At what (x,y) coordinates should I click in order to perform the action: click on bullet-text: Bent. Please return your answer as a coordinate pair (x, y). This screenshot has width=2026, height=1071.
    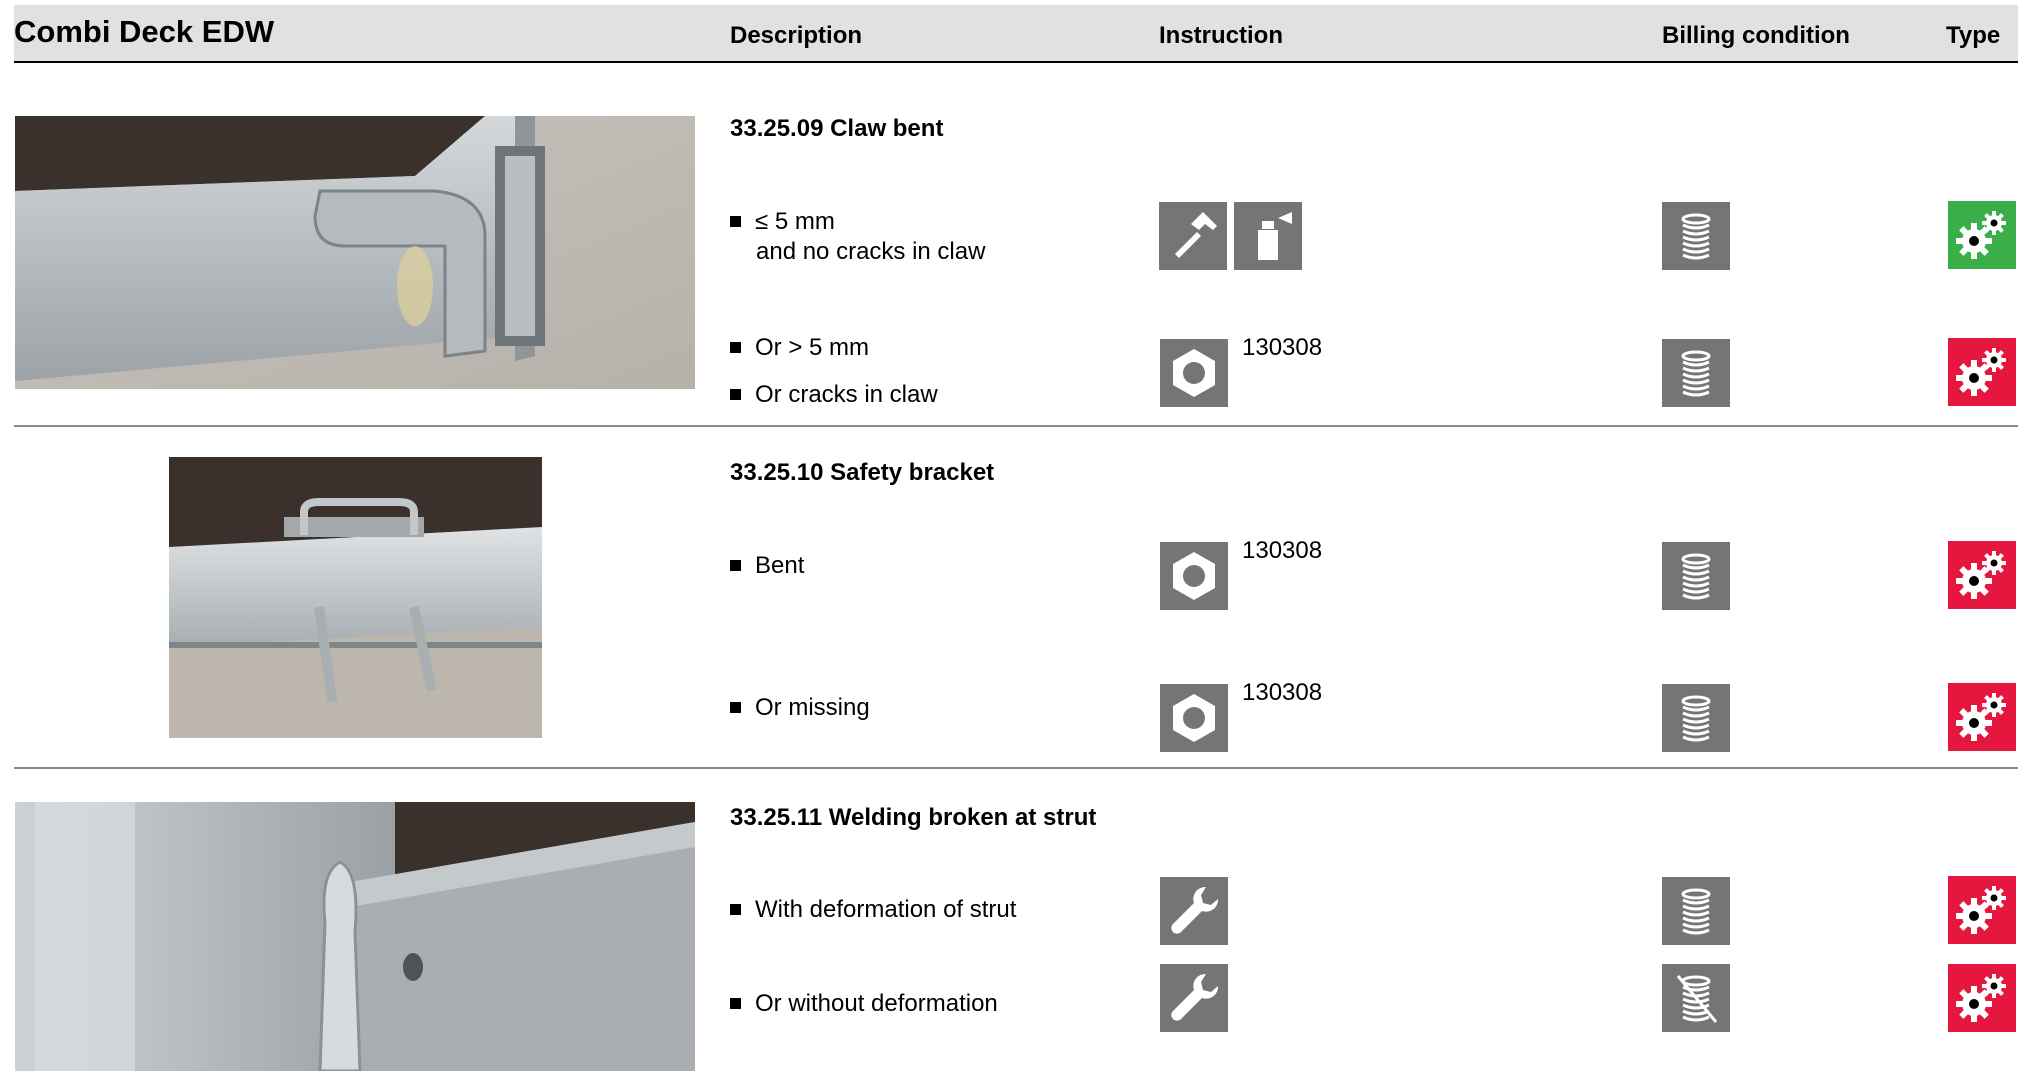
    Looking at the image, I should click on (780, 565).